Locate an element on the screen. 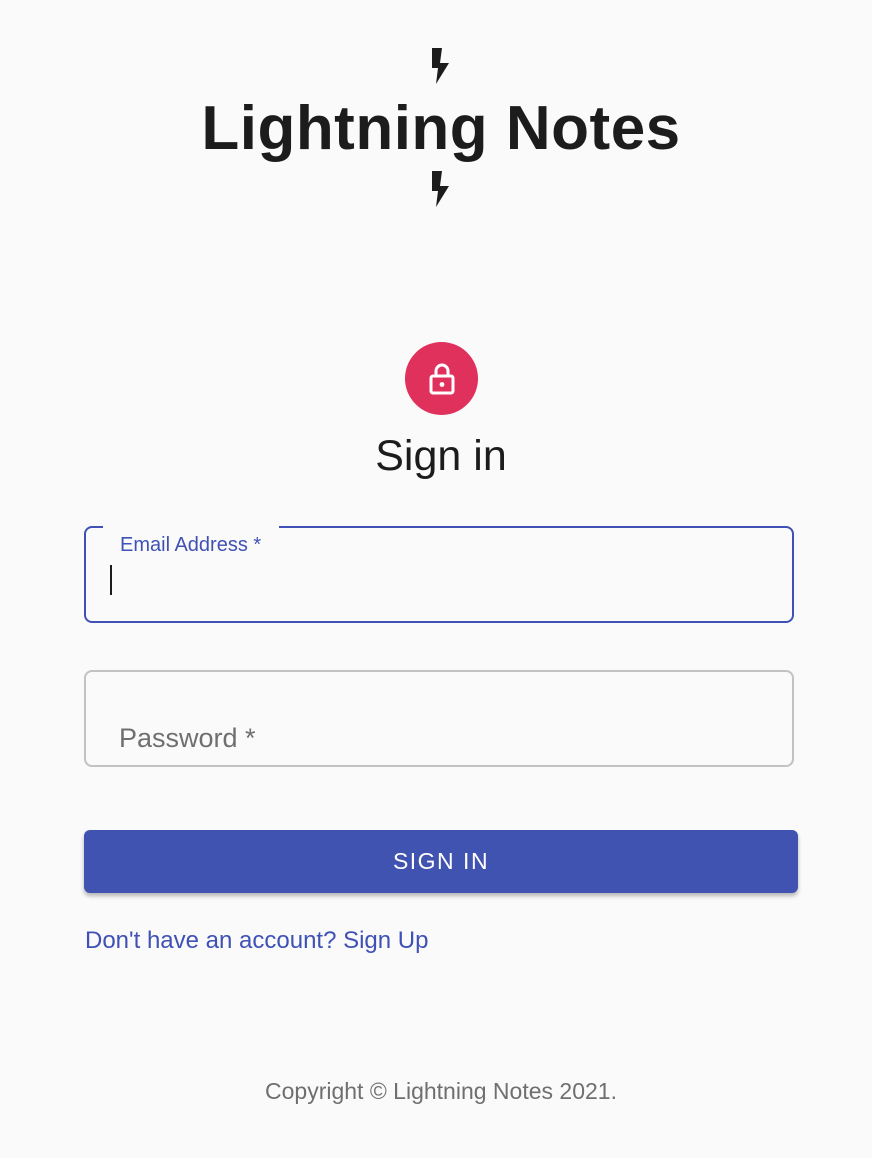  email-label: Email Address * is located at coordinates (191, 545).